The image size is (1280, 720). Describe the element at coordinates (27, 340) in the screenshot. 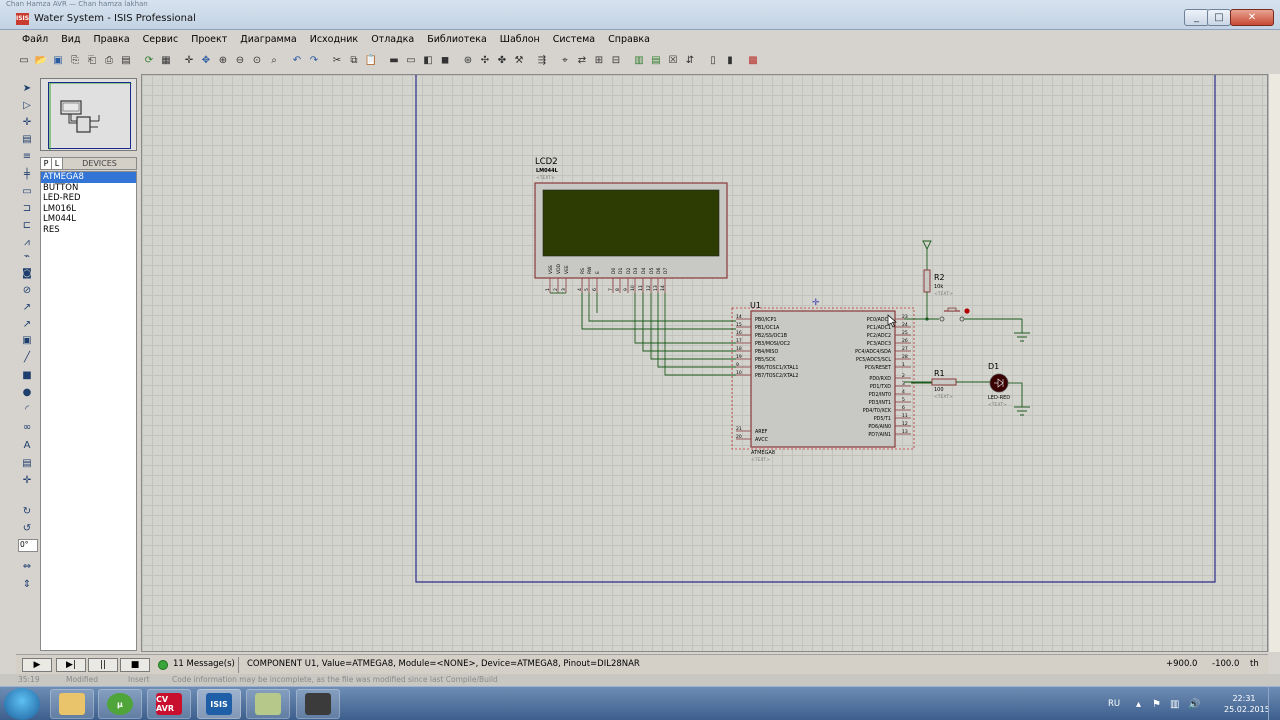

I see `virtual-instruments-icon: ▣` at that location.